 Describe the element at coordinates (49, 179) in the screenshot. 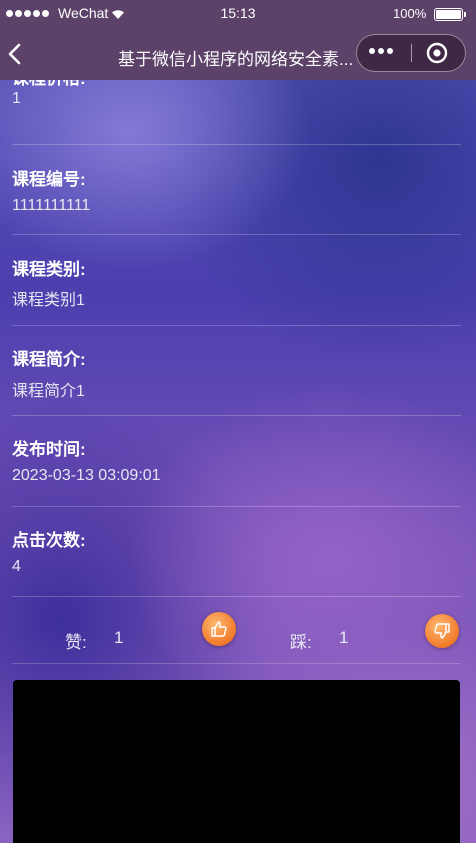

I see `field-label: 课程编号:` at that location.